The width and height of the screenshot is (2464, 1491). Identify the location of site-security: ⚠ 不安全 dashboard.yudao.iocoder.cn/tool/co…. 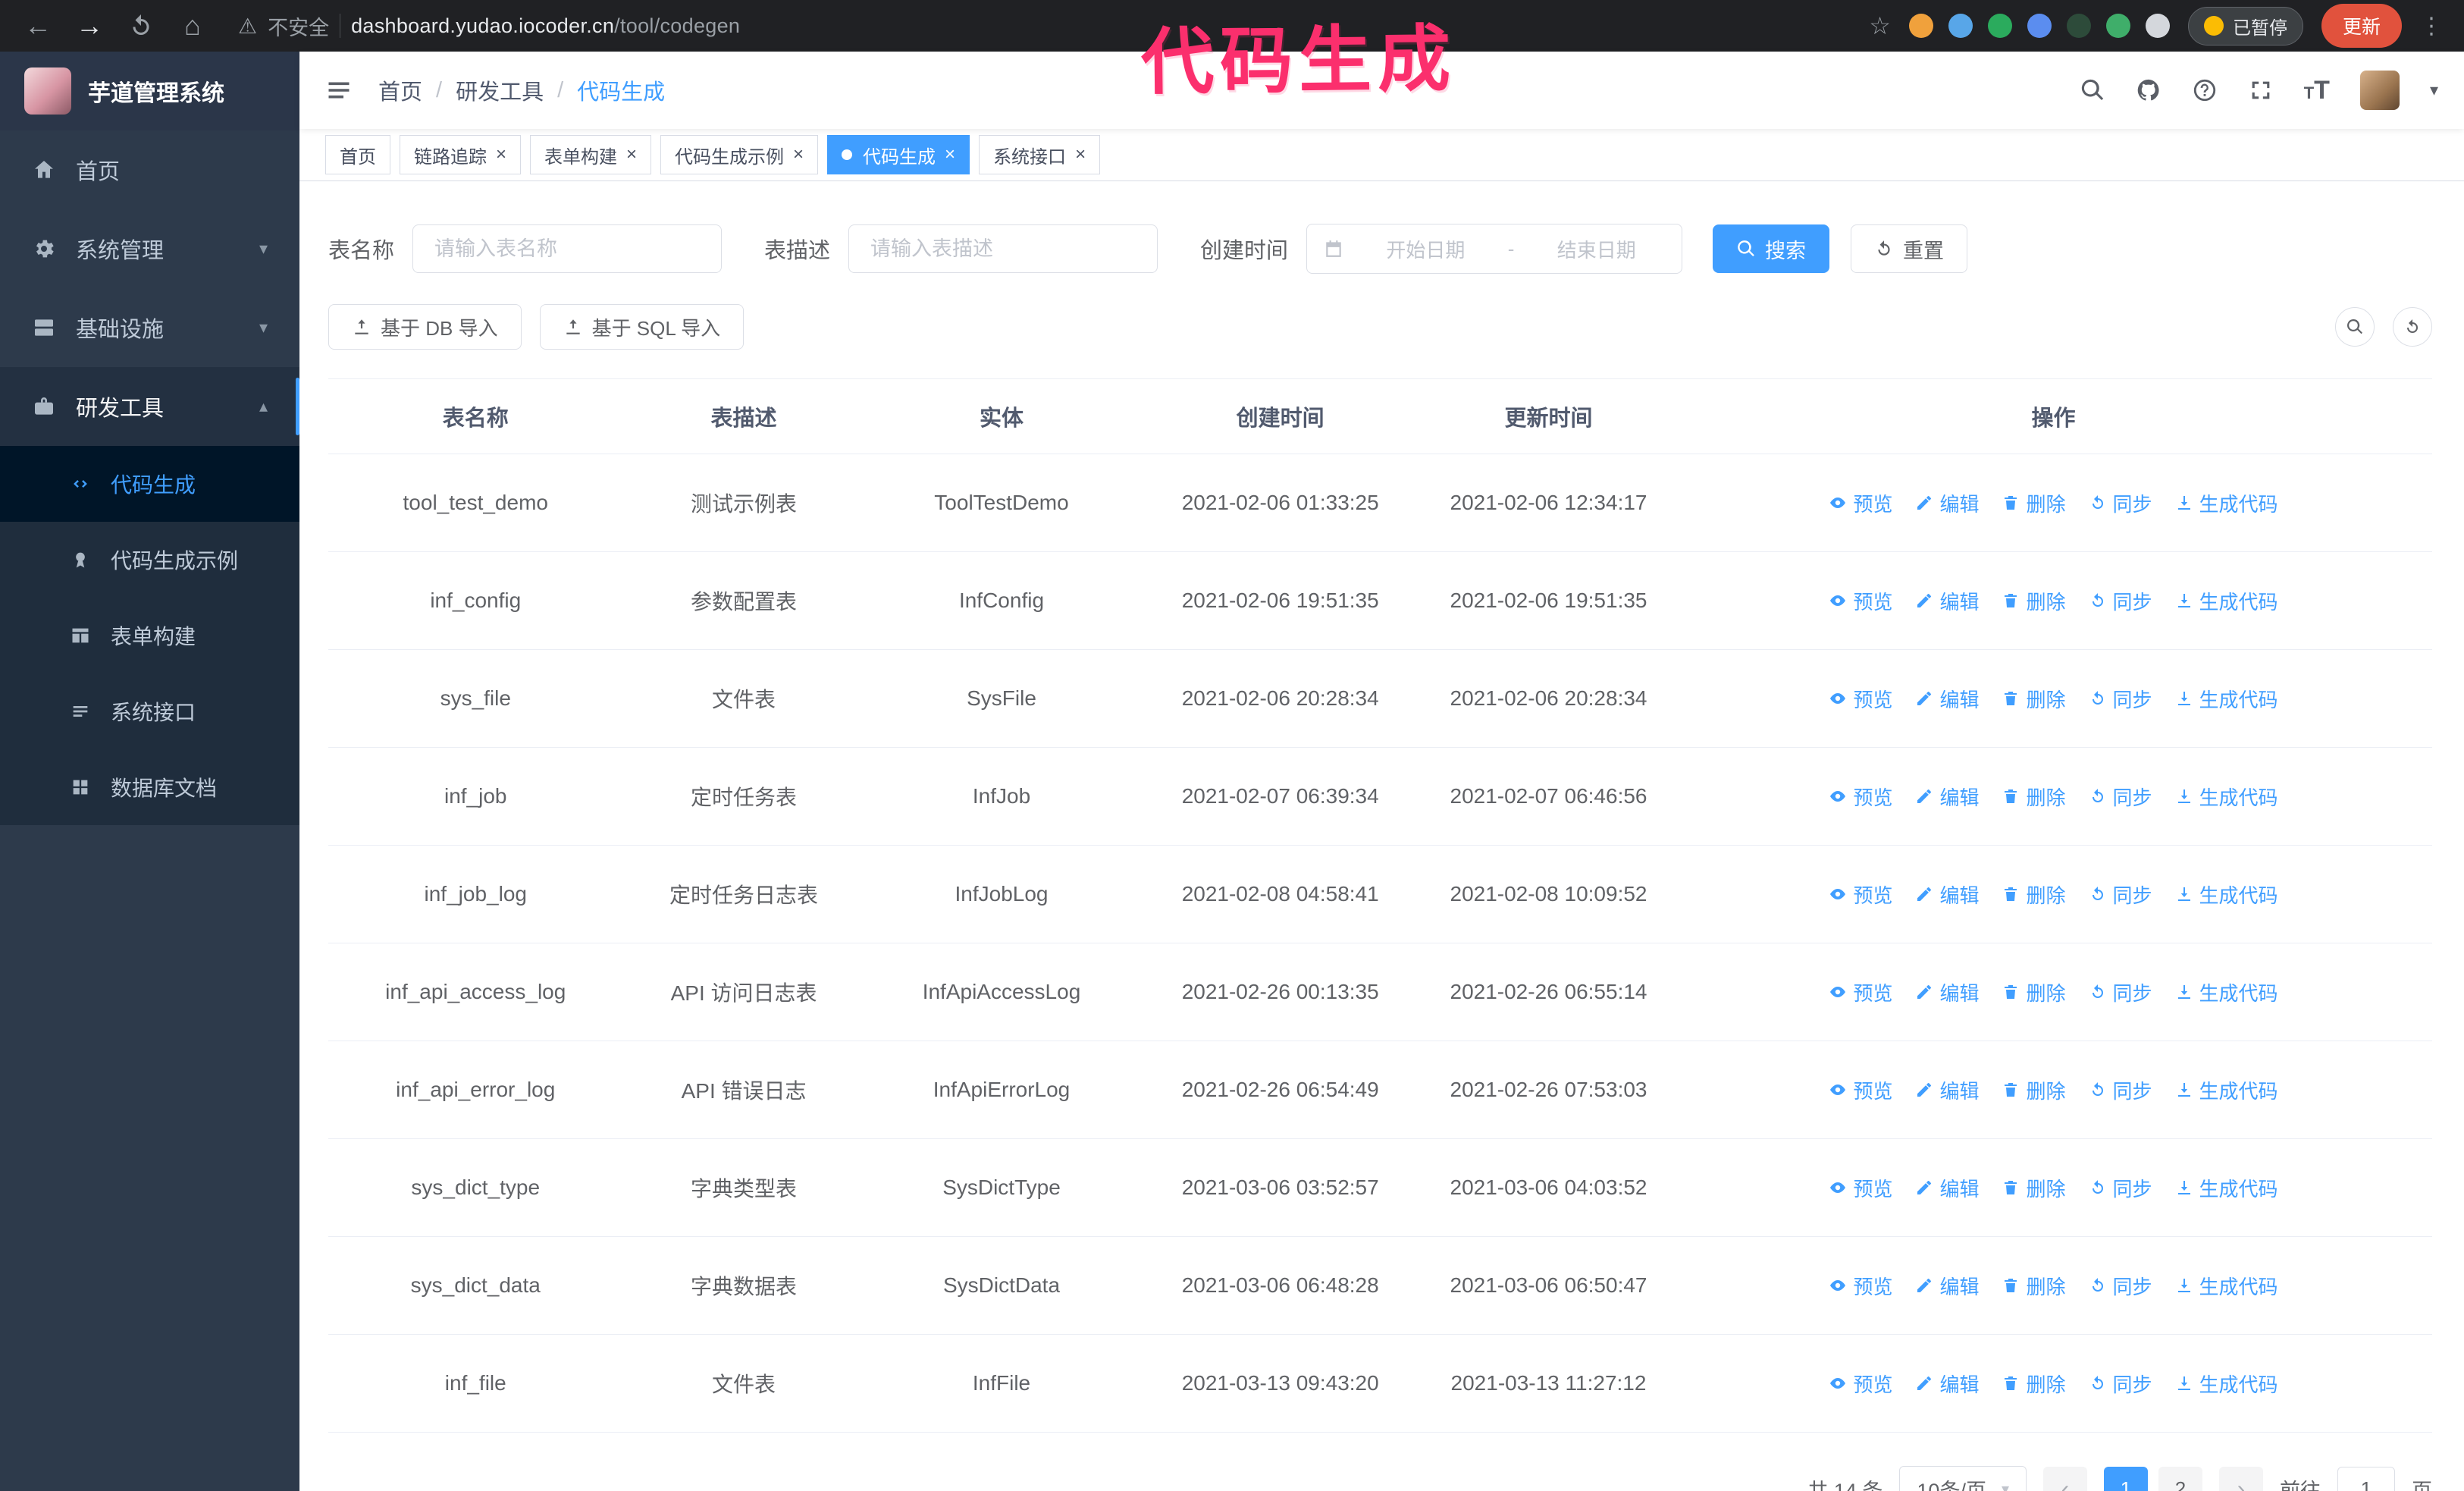
(489, 26).